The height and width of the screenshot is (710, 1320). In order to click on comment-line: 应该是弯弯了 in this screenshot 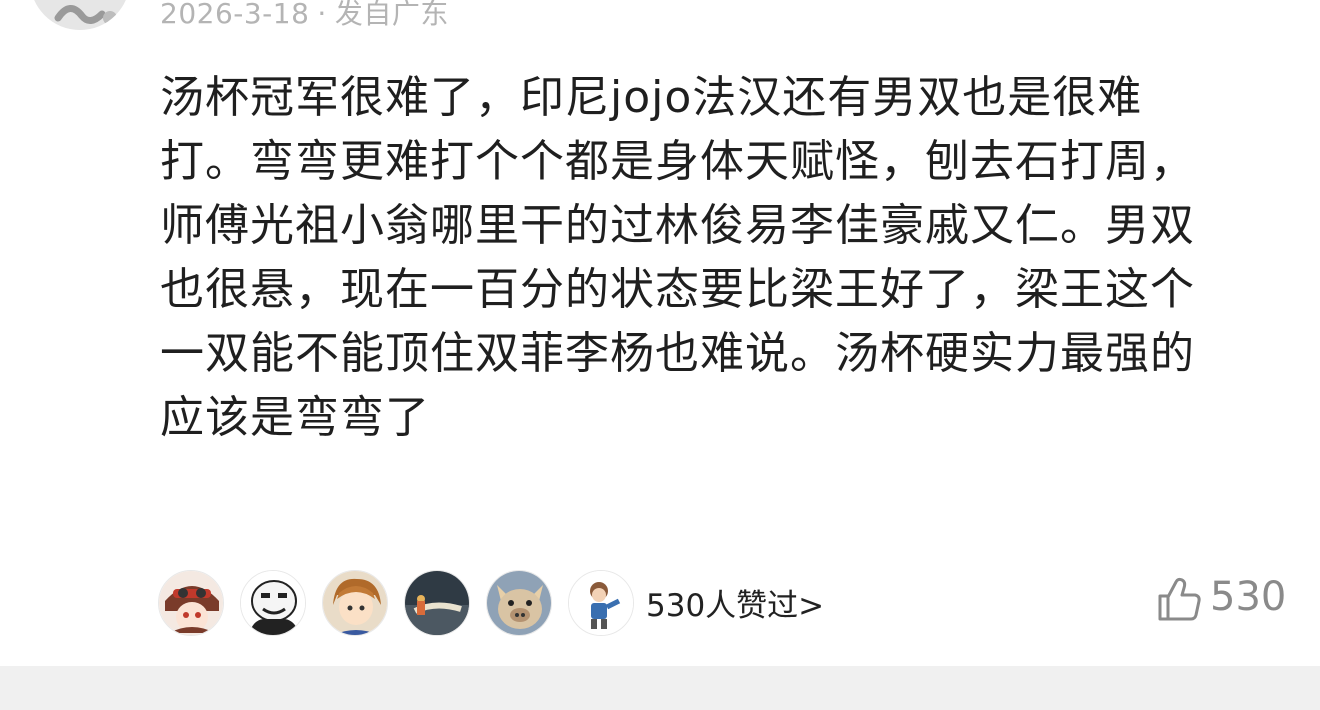, I will do `click(295, 417)`.